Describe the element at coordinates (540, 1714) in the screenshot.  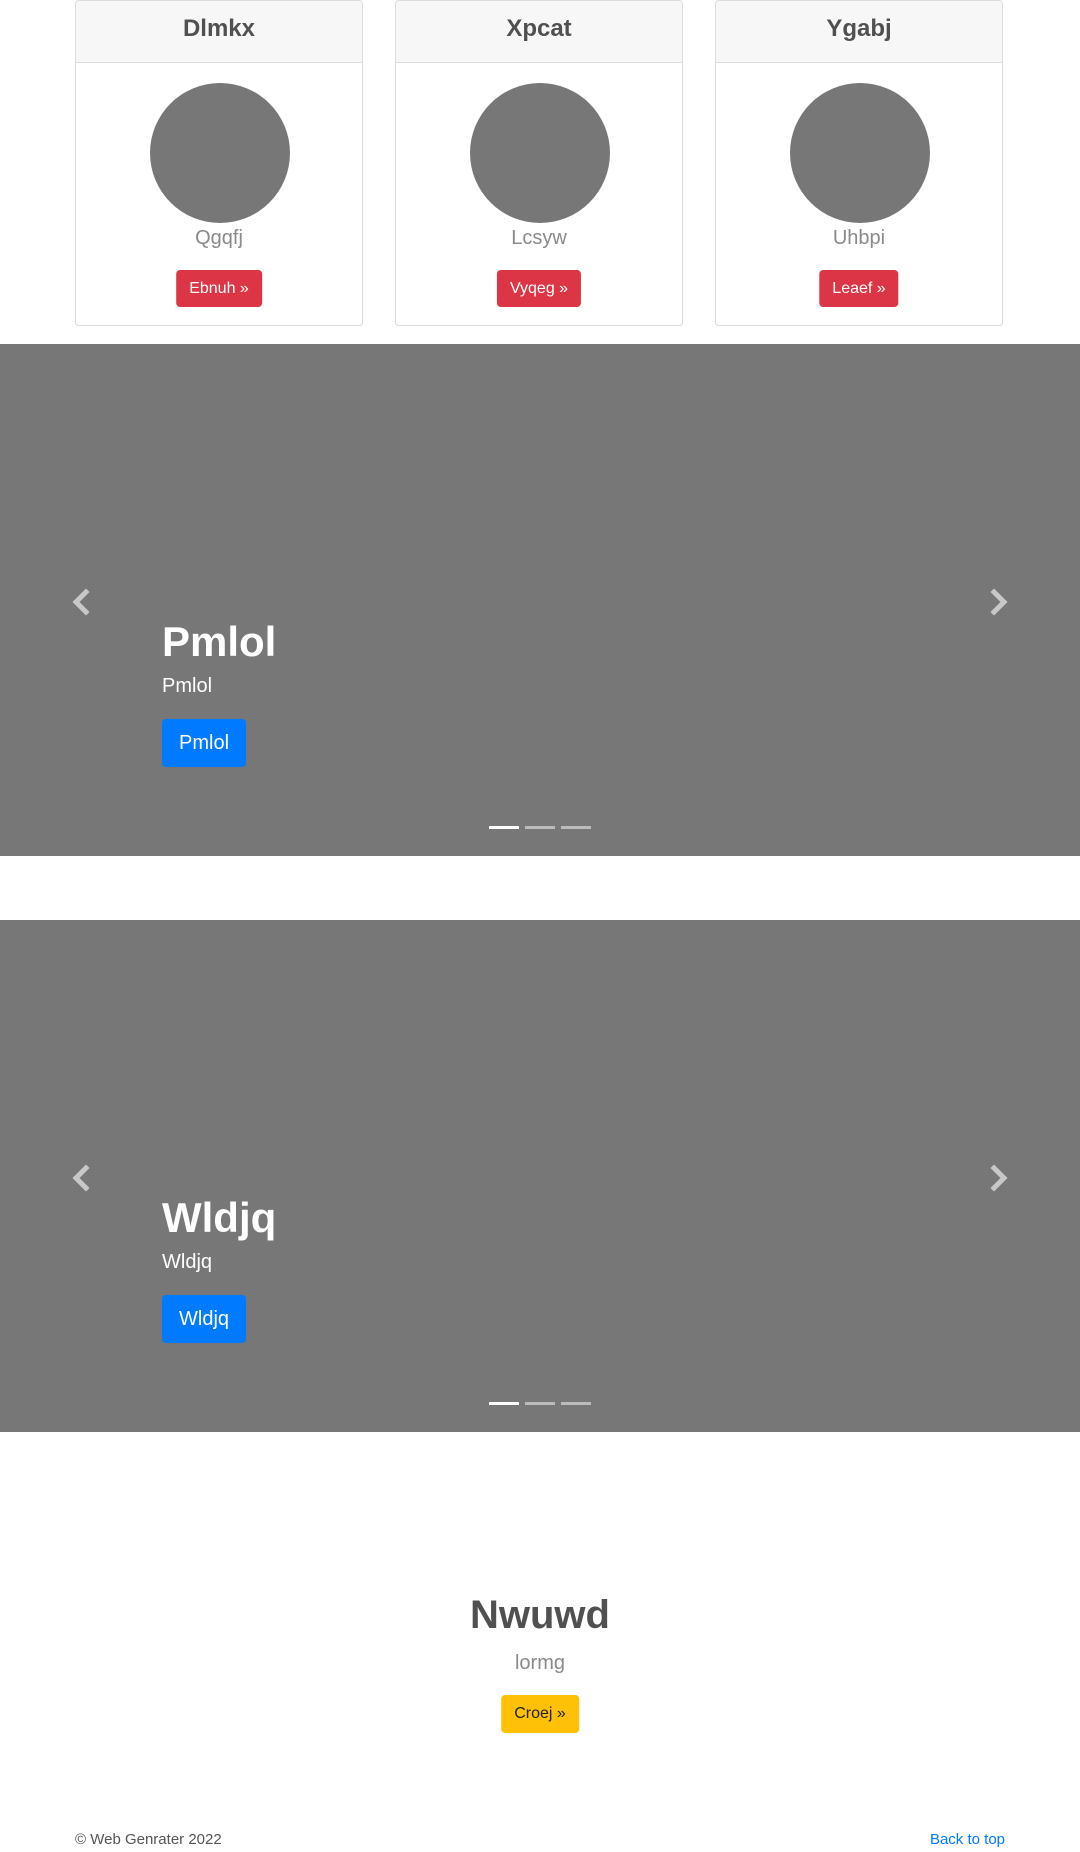
I see `feature-button: Croej »` at that location.